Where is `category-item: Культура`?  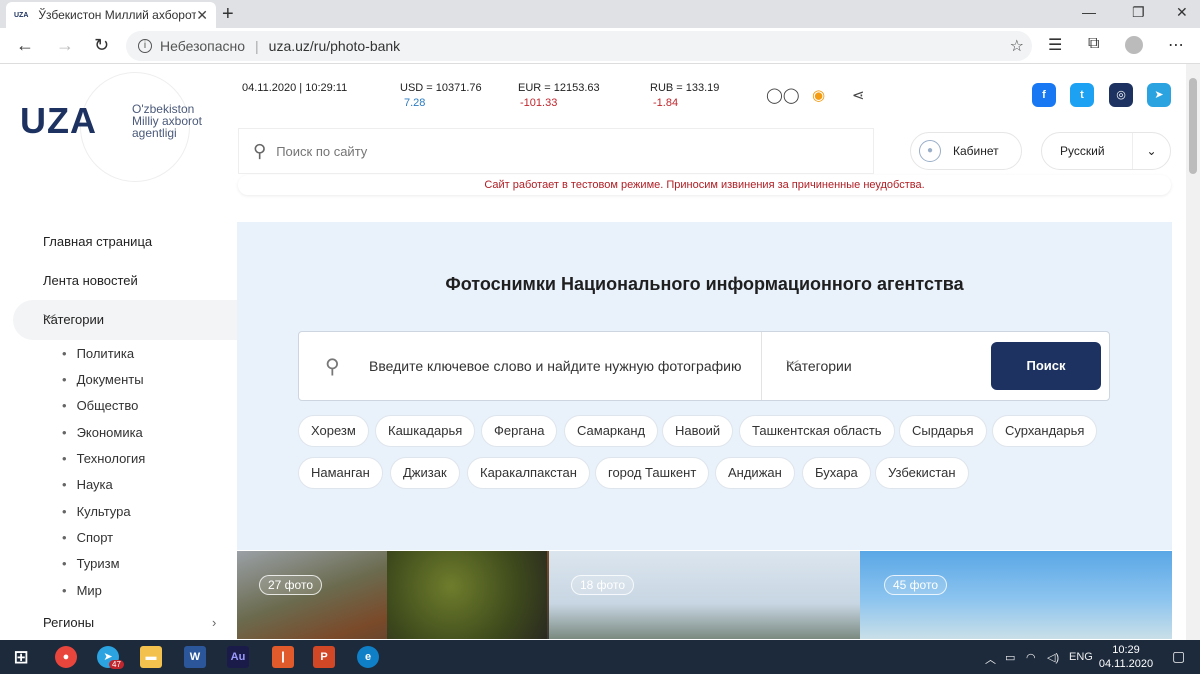
category-item: Культура is located at coordinates (96, 511).